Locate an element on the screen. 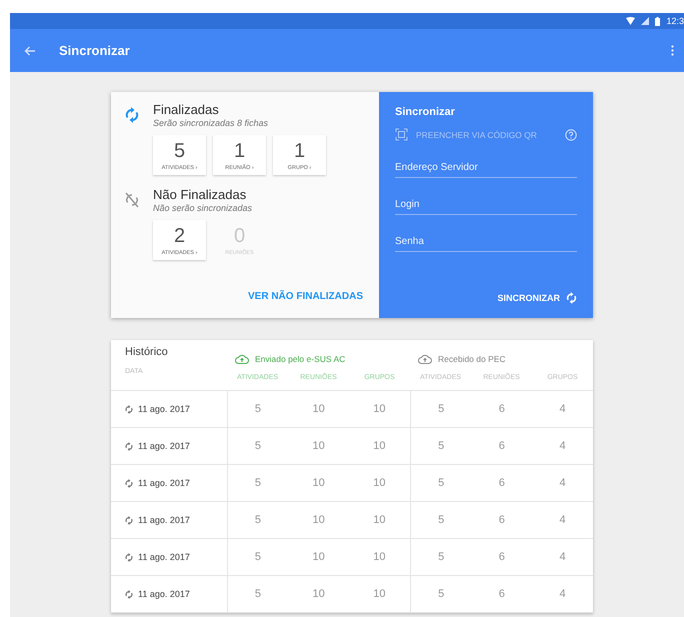 The height and width of the screenshot is (617, 684). battery-icon is located at coordinates (657, 21).